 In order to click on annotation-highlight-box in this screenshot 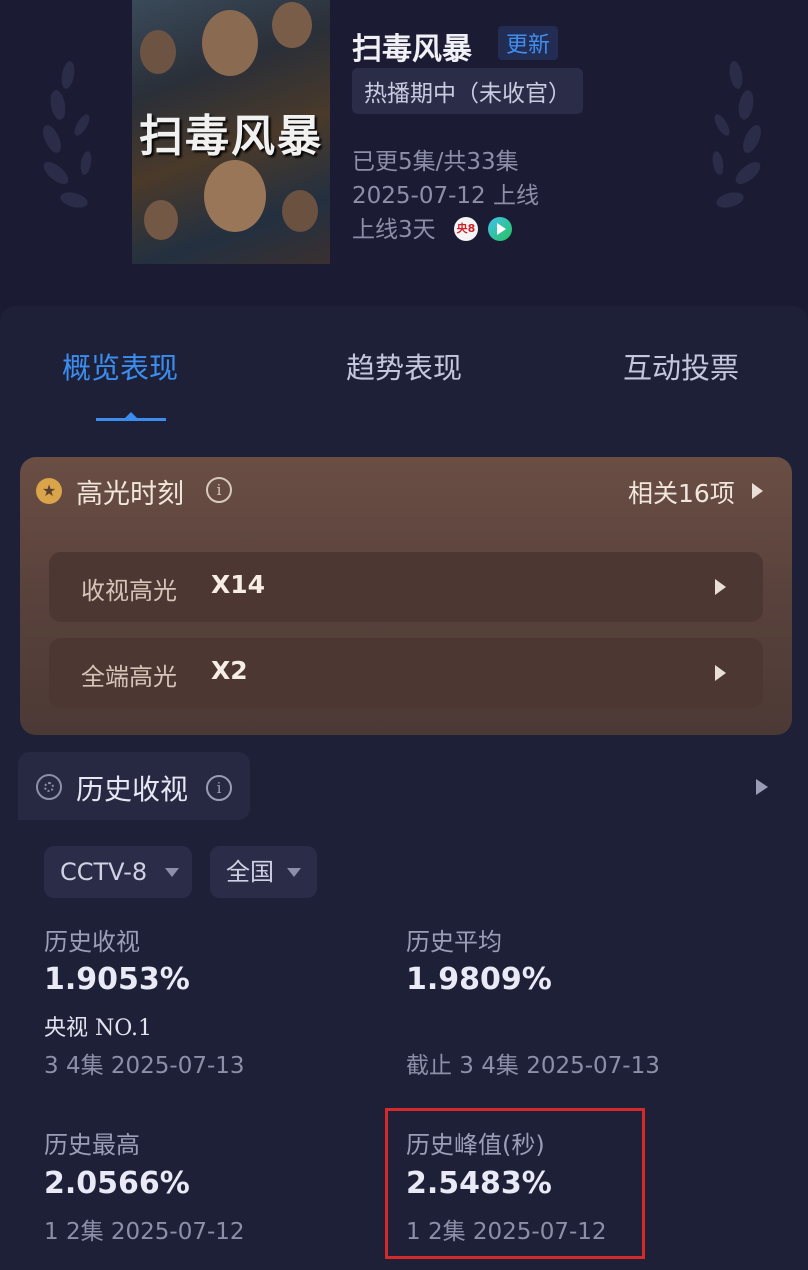, I will do `click(515, 1183)`.